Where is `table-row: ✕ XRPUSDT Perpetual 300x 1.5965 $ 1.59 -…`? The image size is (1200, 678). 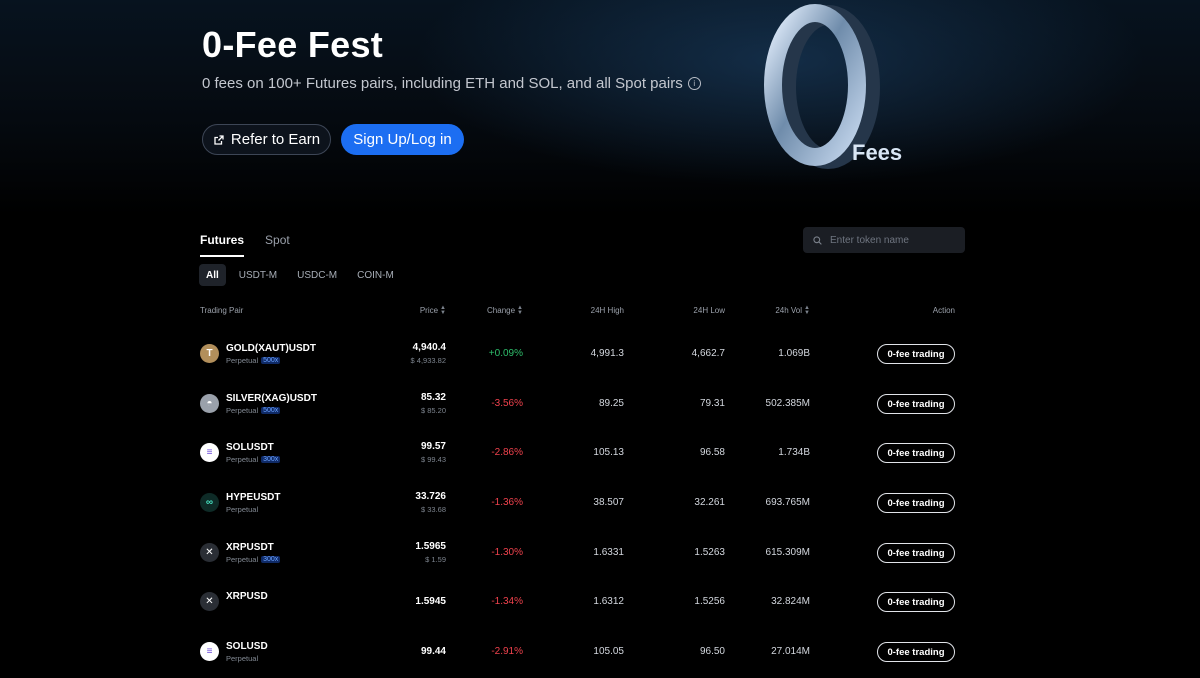 table-row: ✕ XRPUSDT Perpetual 300x 1.5965 $ 1.59 -… is located at coordinates (600, 554).